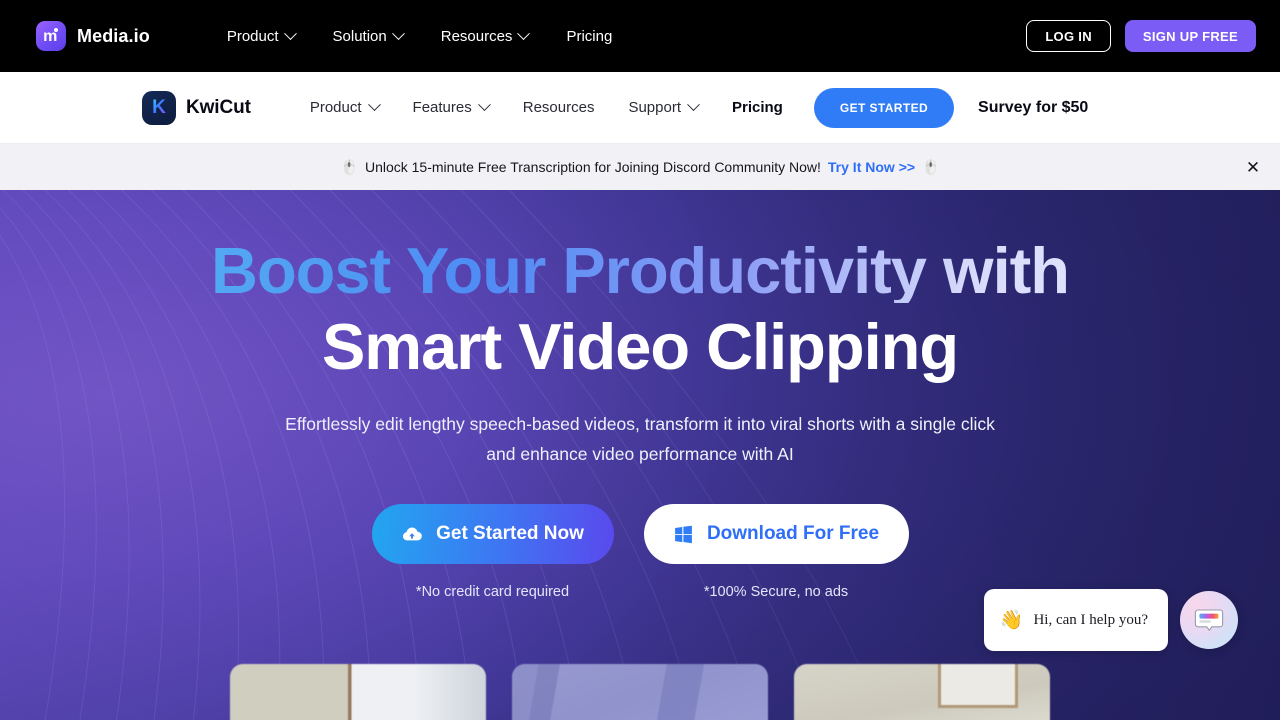 The height and width of the screenshot is (720, 1280). What do you see at coordinates (252, 36) in the screenshot?
I see `topnav-label-product: Product` at bounding box center [252, 36].